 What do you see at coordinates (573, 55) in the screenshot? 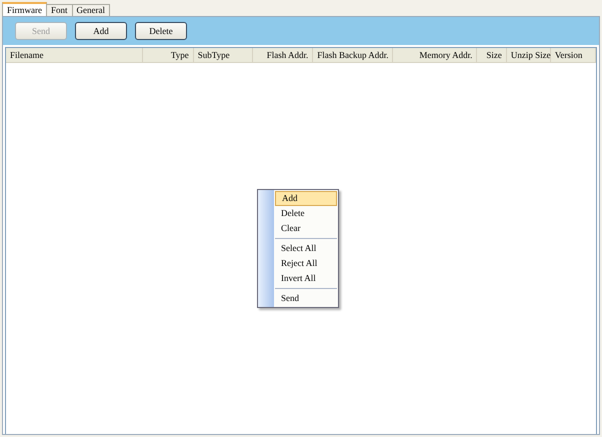
I see `column-header: Version` at bounding box center [573, 55].